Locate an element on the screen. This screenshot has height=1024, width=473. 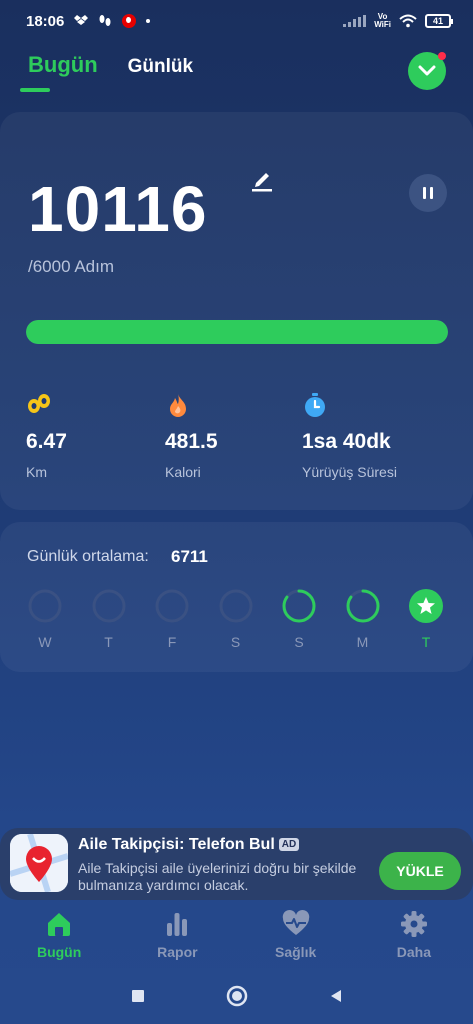
day-label: F is located at coordinates (172, 642).